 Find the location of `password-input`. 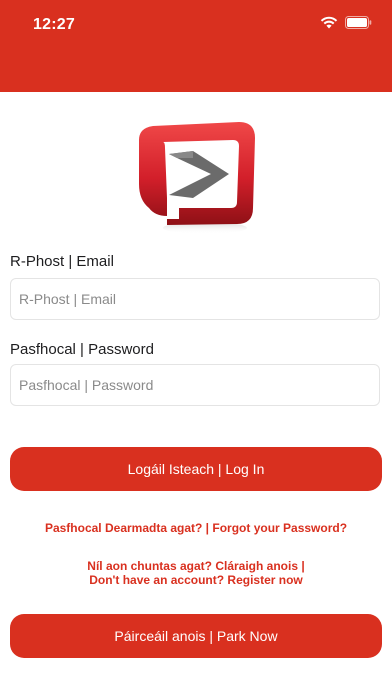

password-input is located at coordinates (195, 385).